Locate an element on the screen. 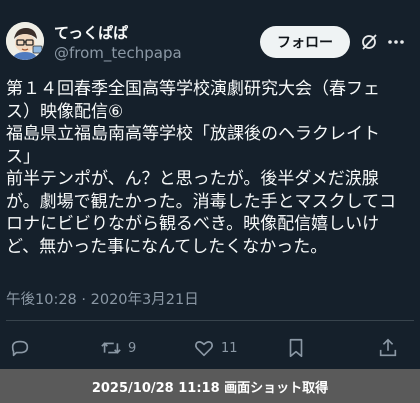 This screenshot has height=403, width=420. grok-icon is located at coordinates (369, 42).